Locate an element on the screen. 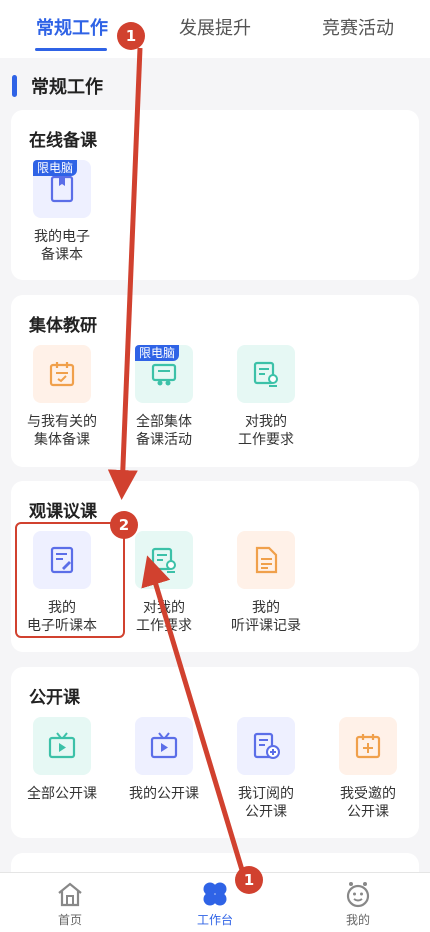 This screenshot has height=932, width=430. item-label: 我的 听评课记录 is located at coordinates (266, 617).